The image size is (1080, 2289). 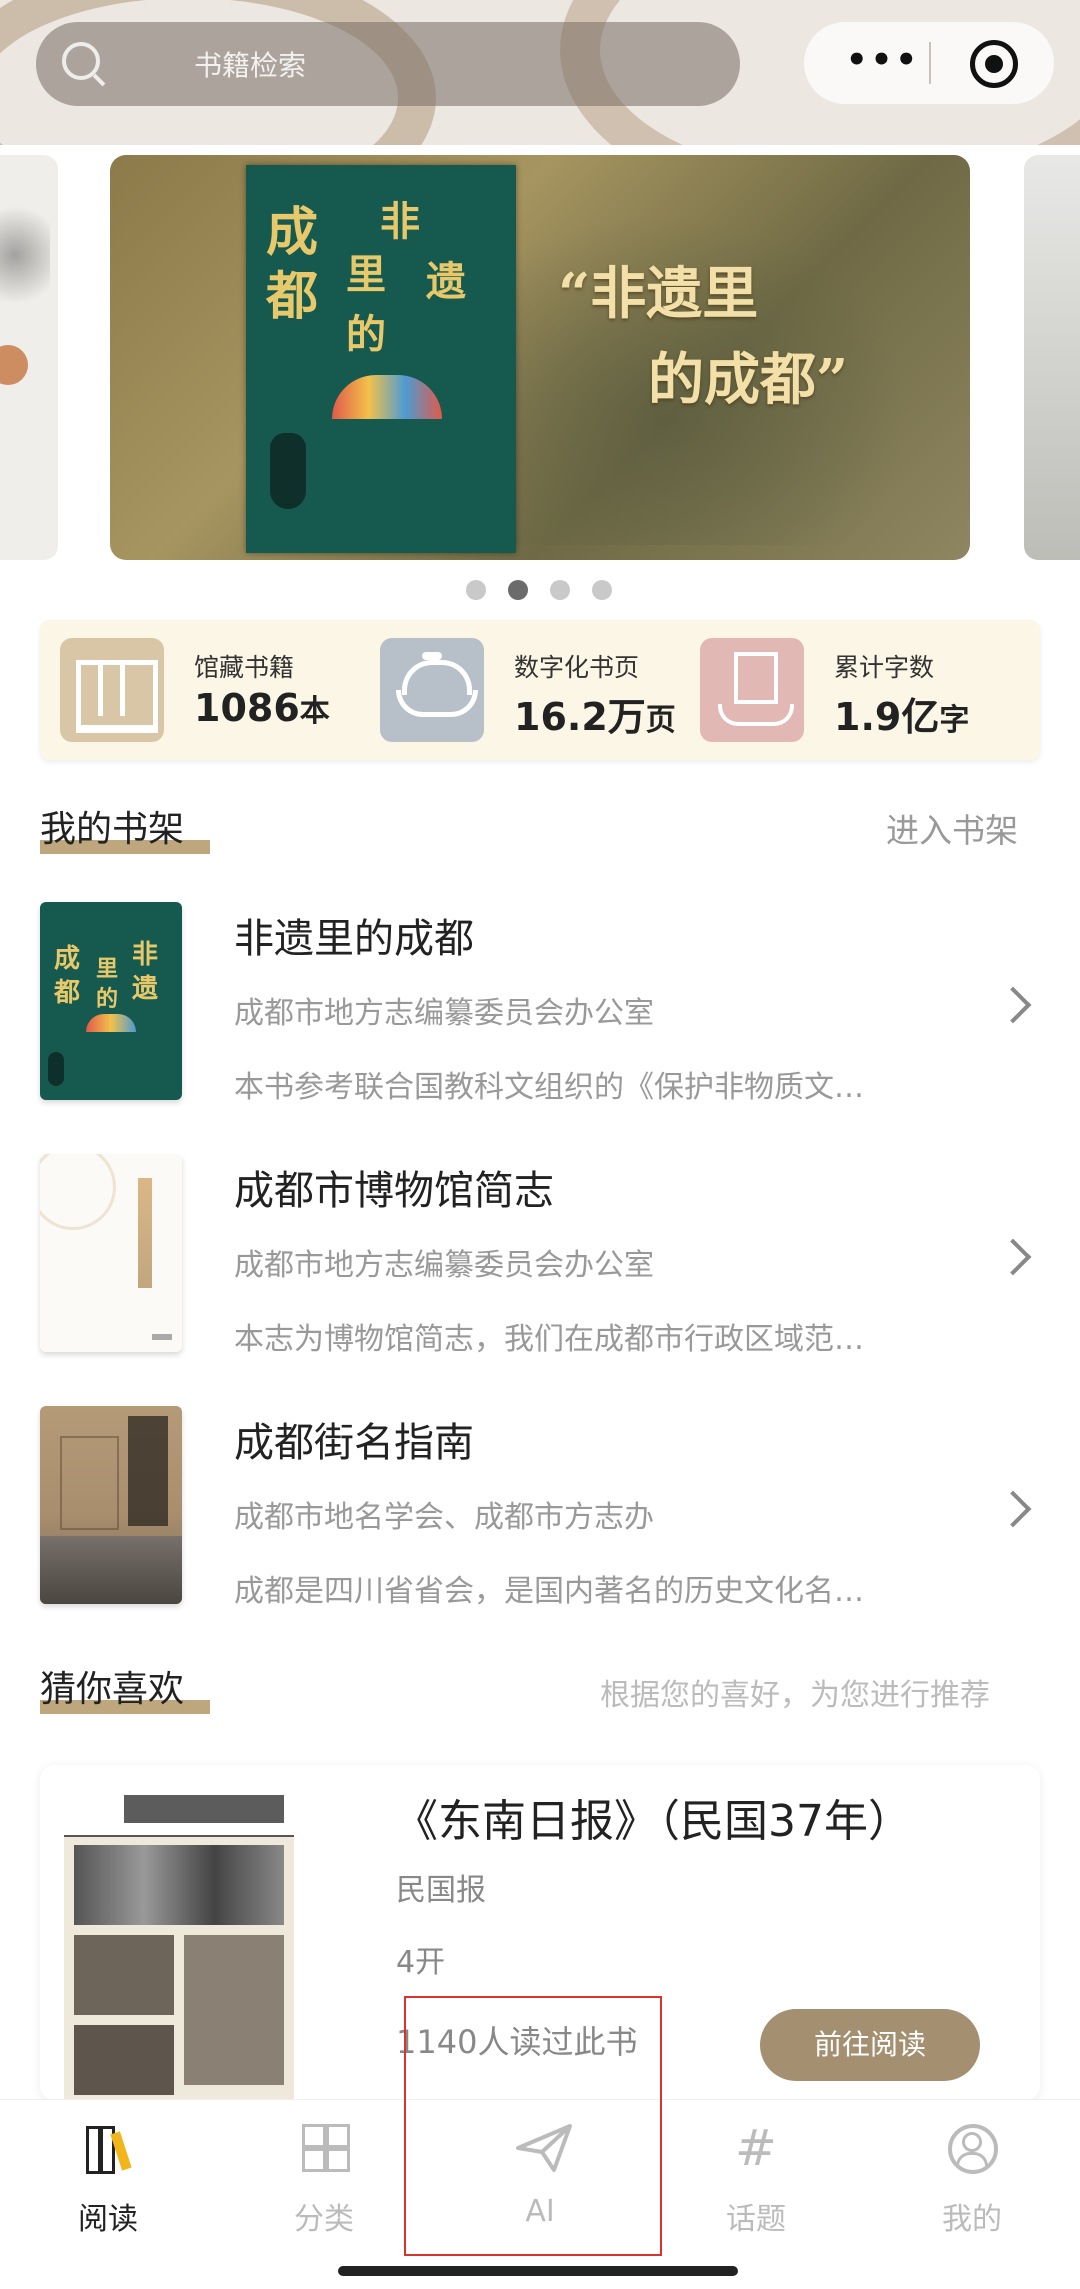 What do you see at coordinates (108, 2179) in the screenshot?
I see `tab-read: 阅读` at bounding box center [108, 2179].